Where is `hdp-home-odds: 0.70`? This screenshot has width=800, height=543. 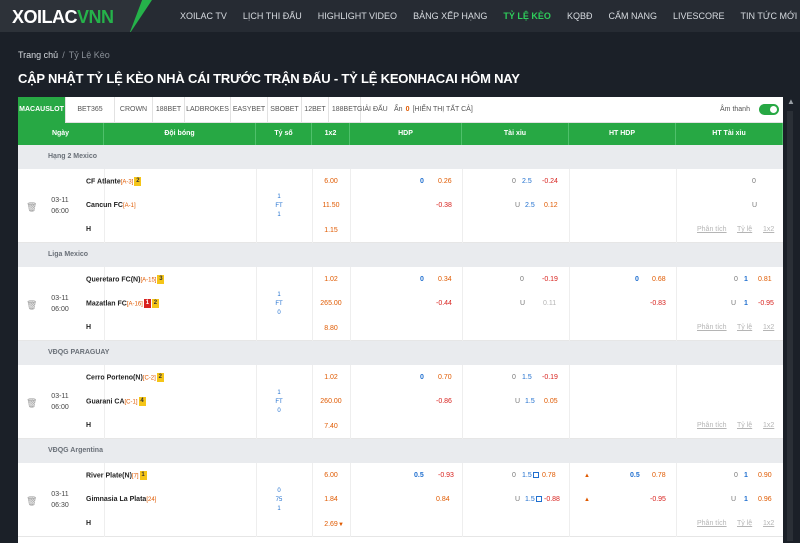 hdp-home-odds: 0.70 is located at coordinates (445, 378).